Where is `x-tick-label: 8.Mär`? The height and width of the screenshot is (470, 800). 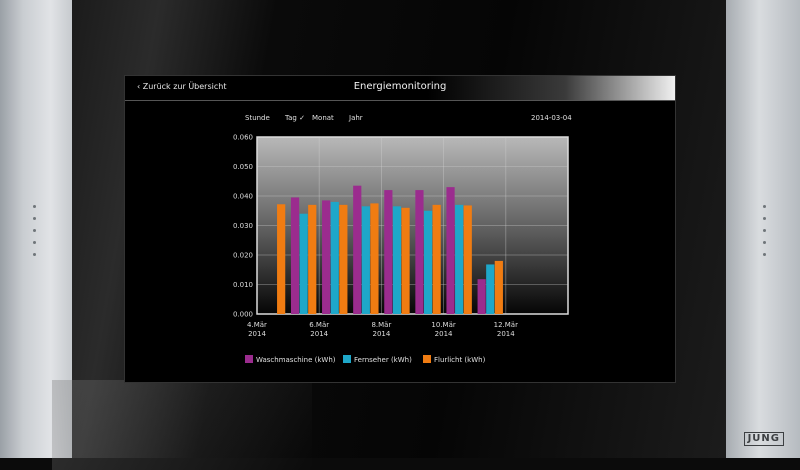
x-tick-label: 8.Mär is located at coordinates (381, 325).